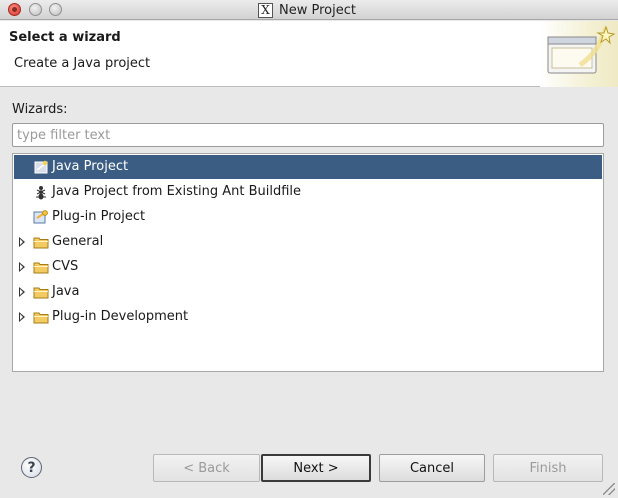 This screenshot has width=618, height=498. Describe the element at coordinates (308, 135) in the screenshot. I see `filter-input` at that location.